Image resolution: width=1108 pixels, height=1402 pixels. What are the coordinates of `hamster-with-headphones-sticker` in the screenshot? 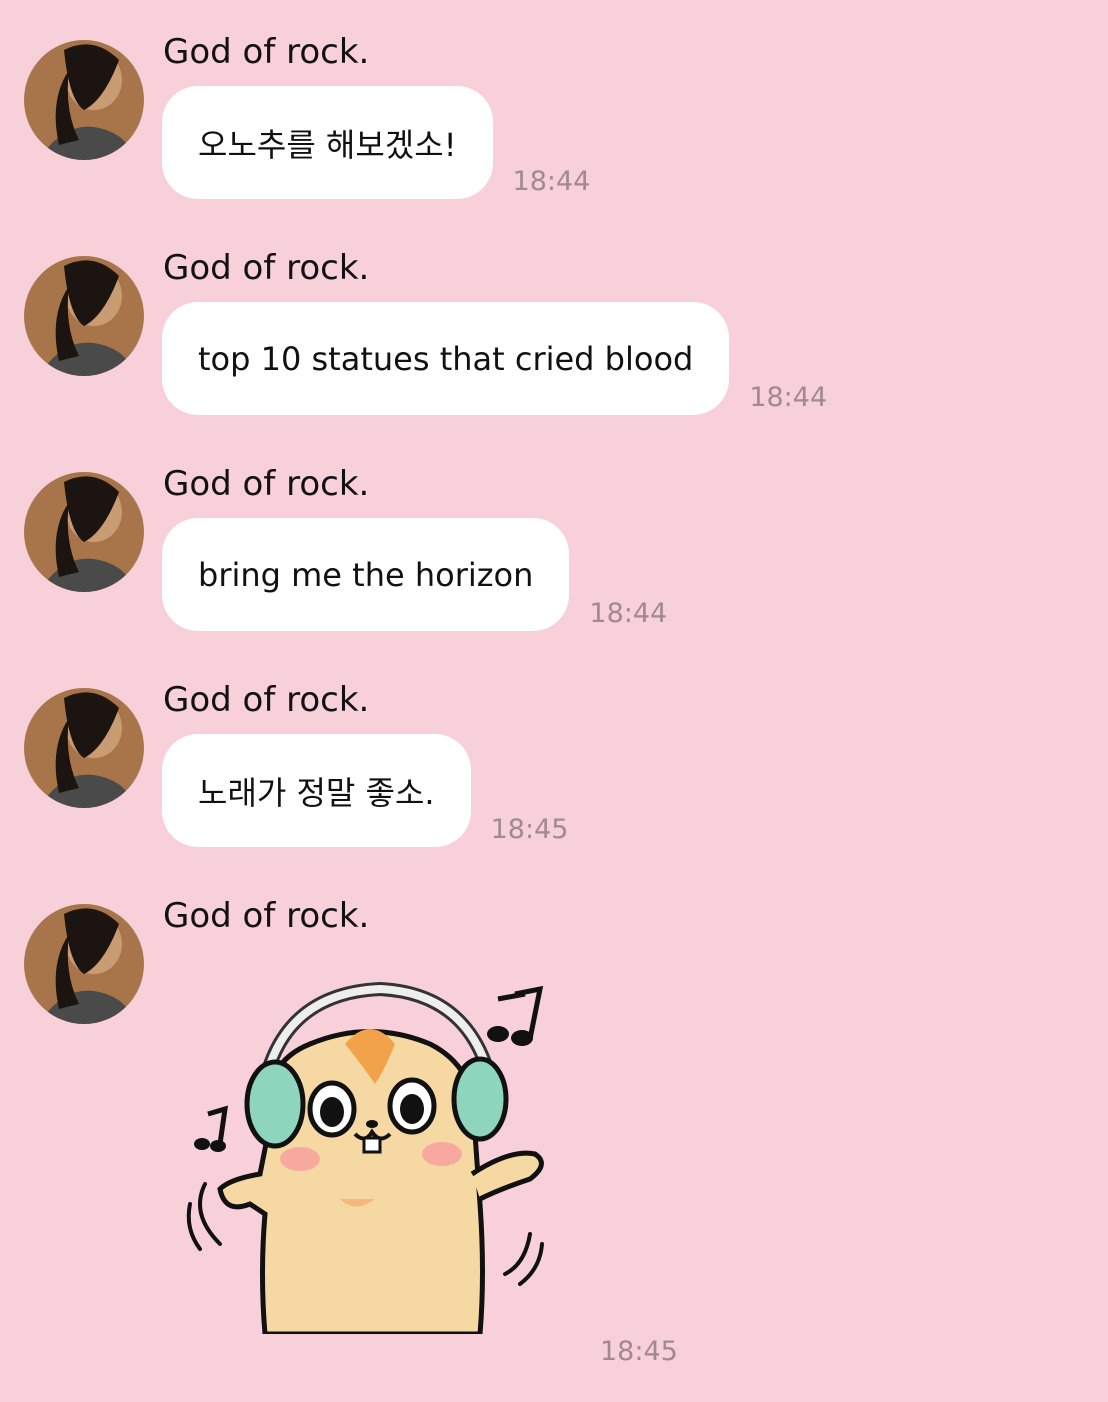 It's located at (370, 1154).